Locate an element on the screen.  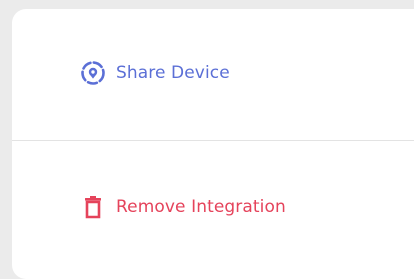
divider is located at coordinates (213, 140).